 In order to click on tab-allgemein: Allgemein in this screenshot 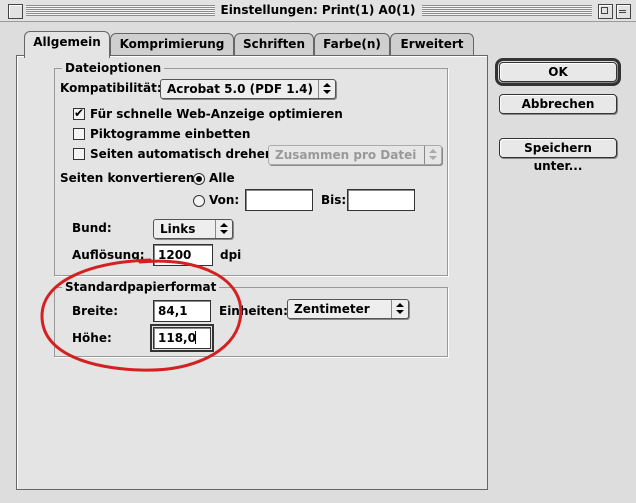, I will do `click(67, 44)`.